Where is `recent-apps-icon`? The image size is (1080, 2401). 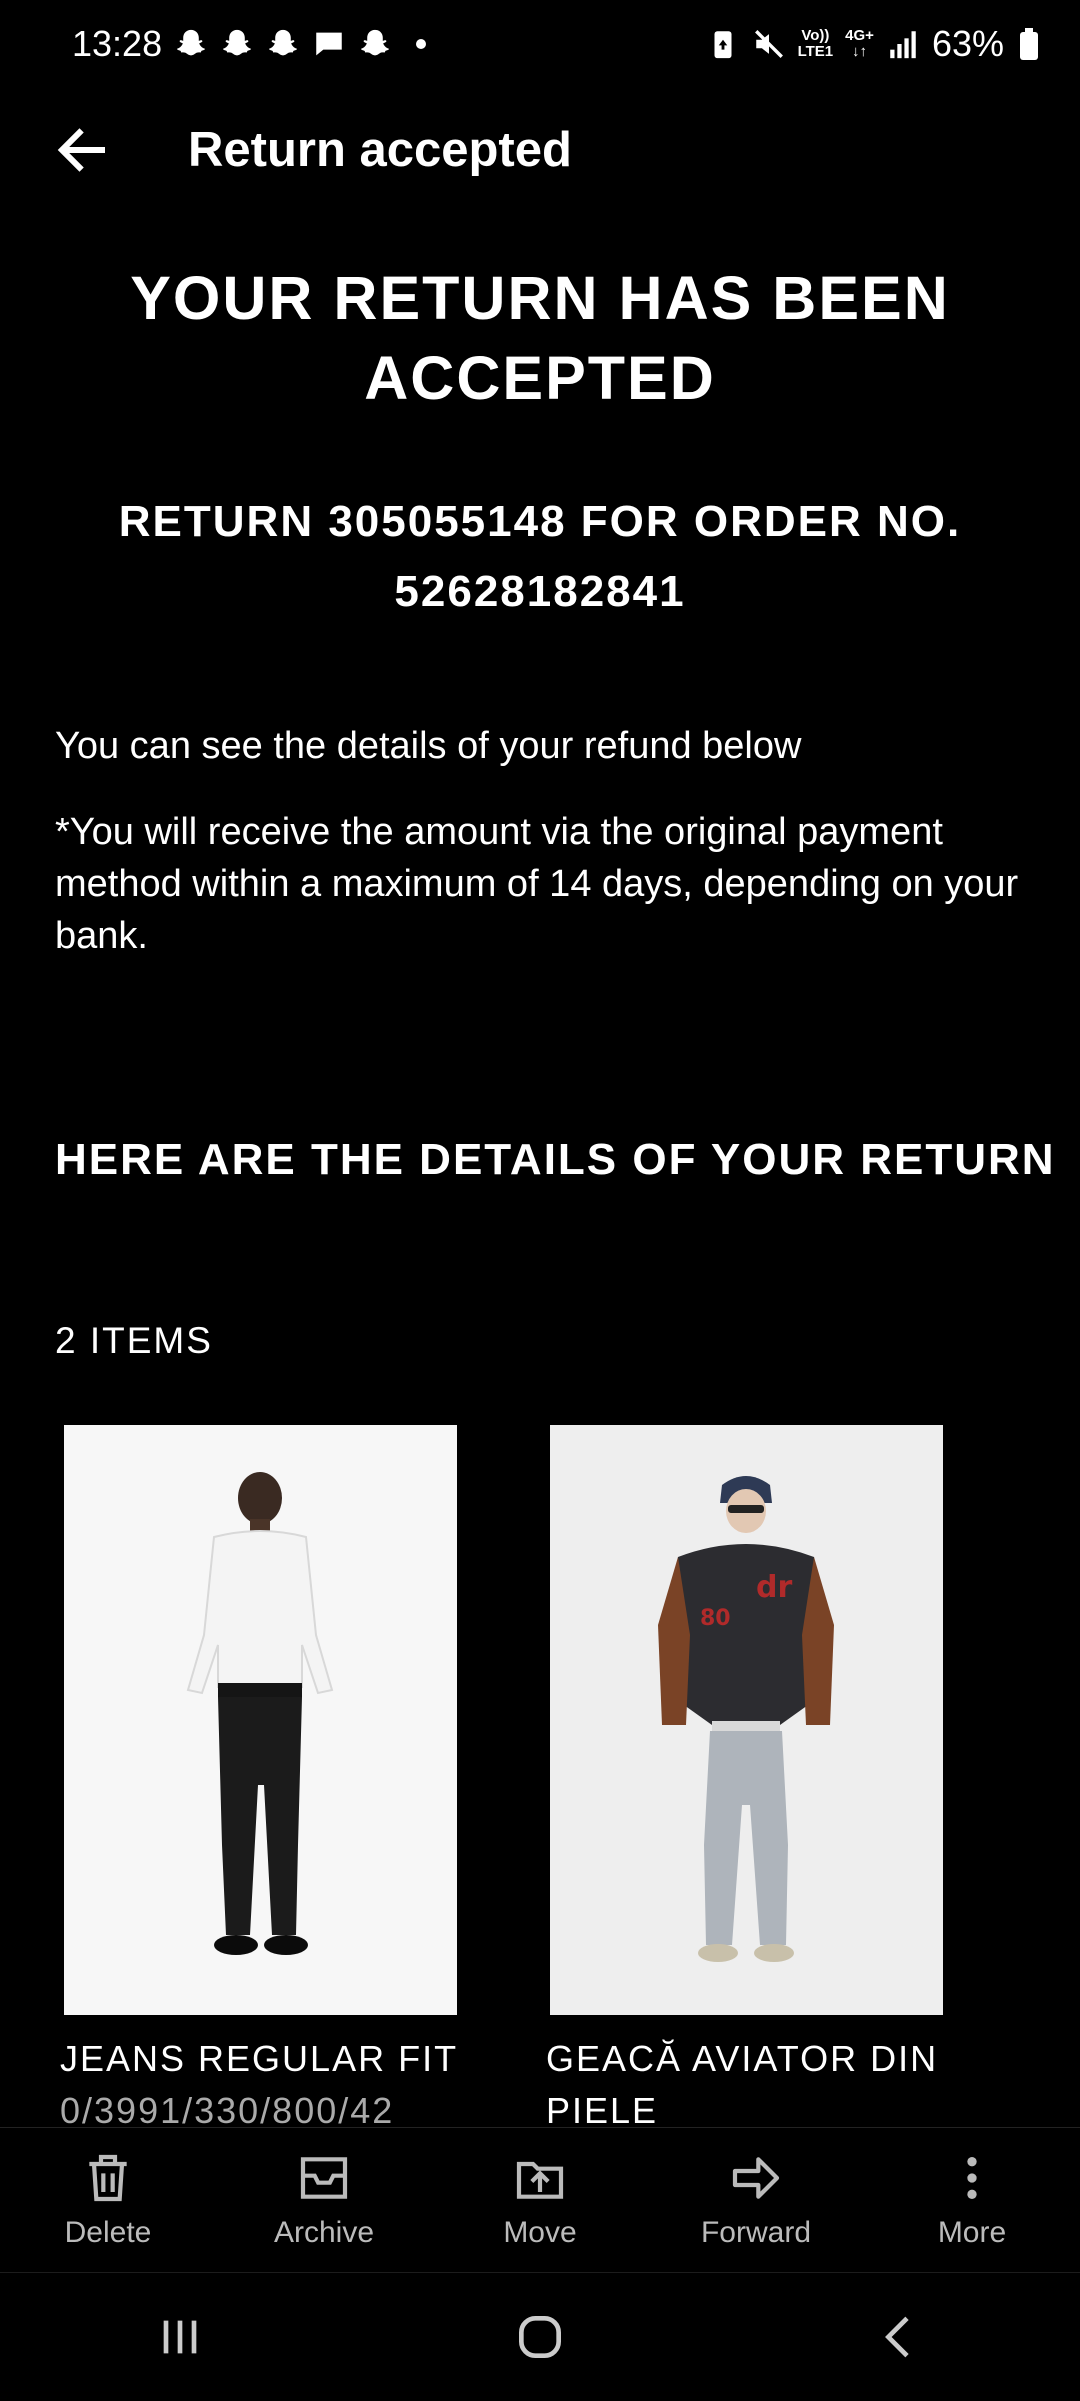
recent-apps-icon is located at coordinates (180, 2337).